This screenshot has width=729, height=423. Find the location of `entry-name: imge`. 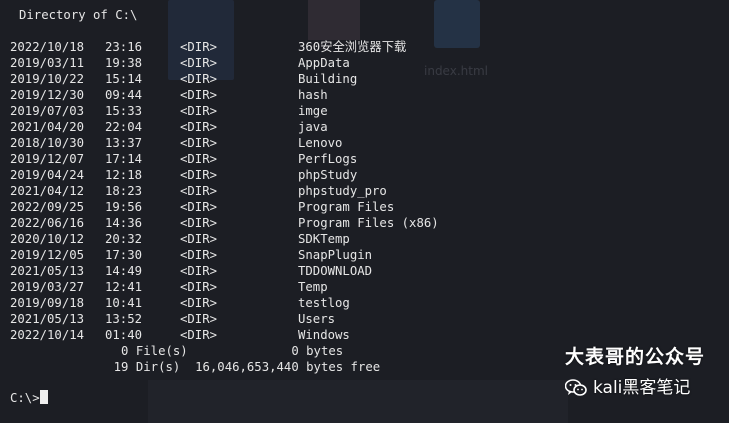

entry-name: imge is located at coordinates (313, 111).